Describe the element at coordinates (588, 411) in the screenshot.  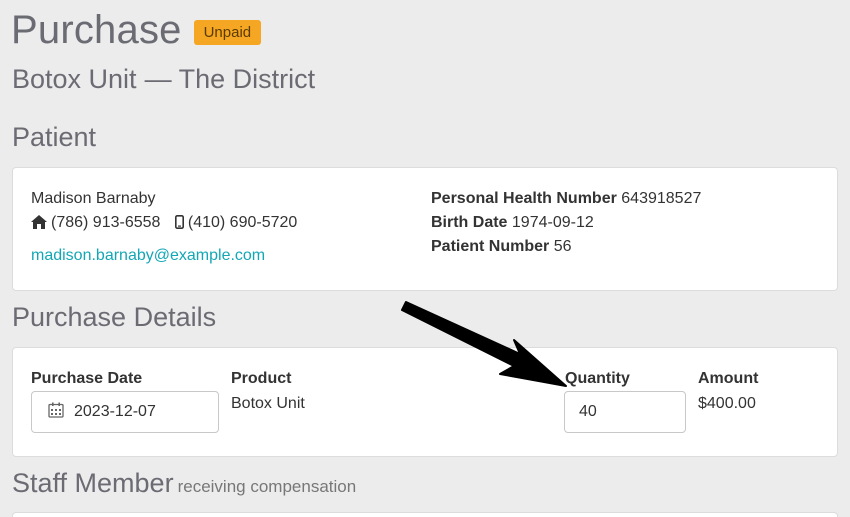
I see `quantity-value: 40` at that location.